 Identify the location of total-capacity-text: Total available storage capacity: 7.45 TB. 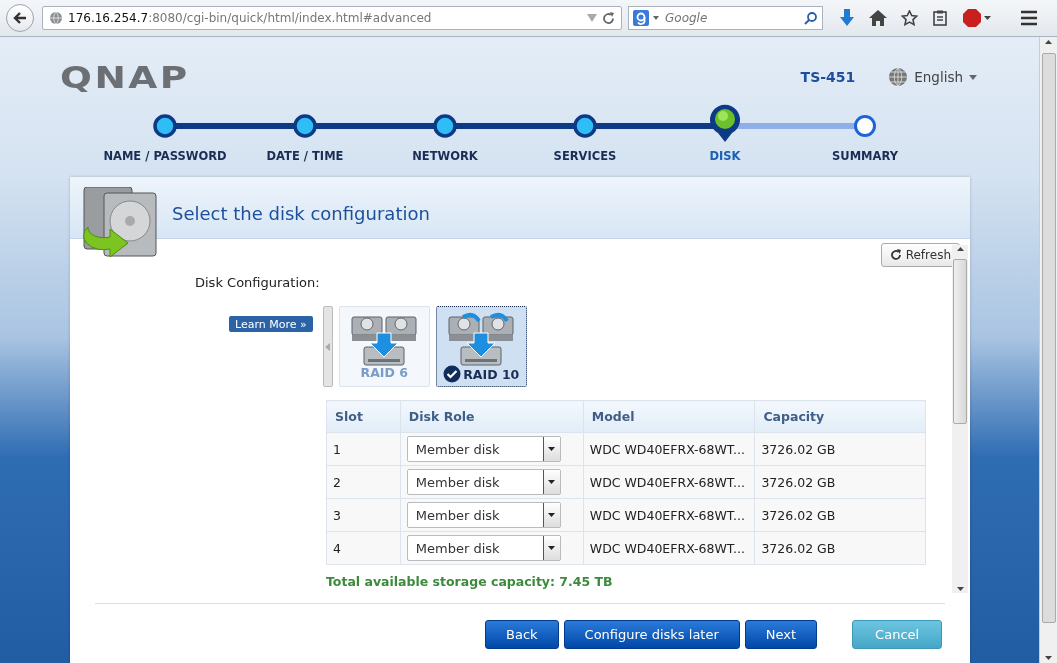
(470, 581).